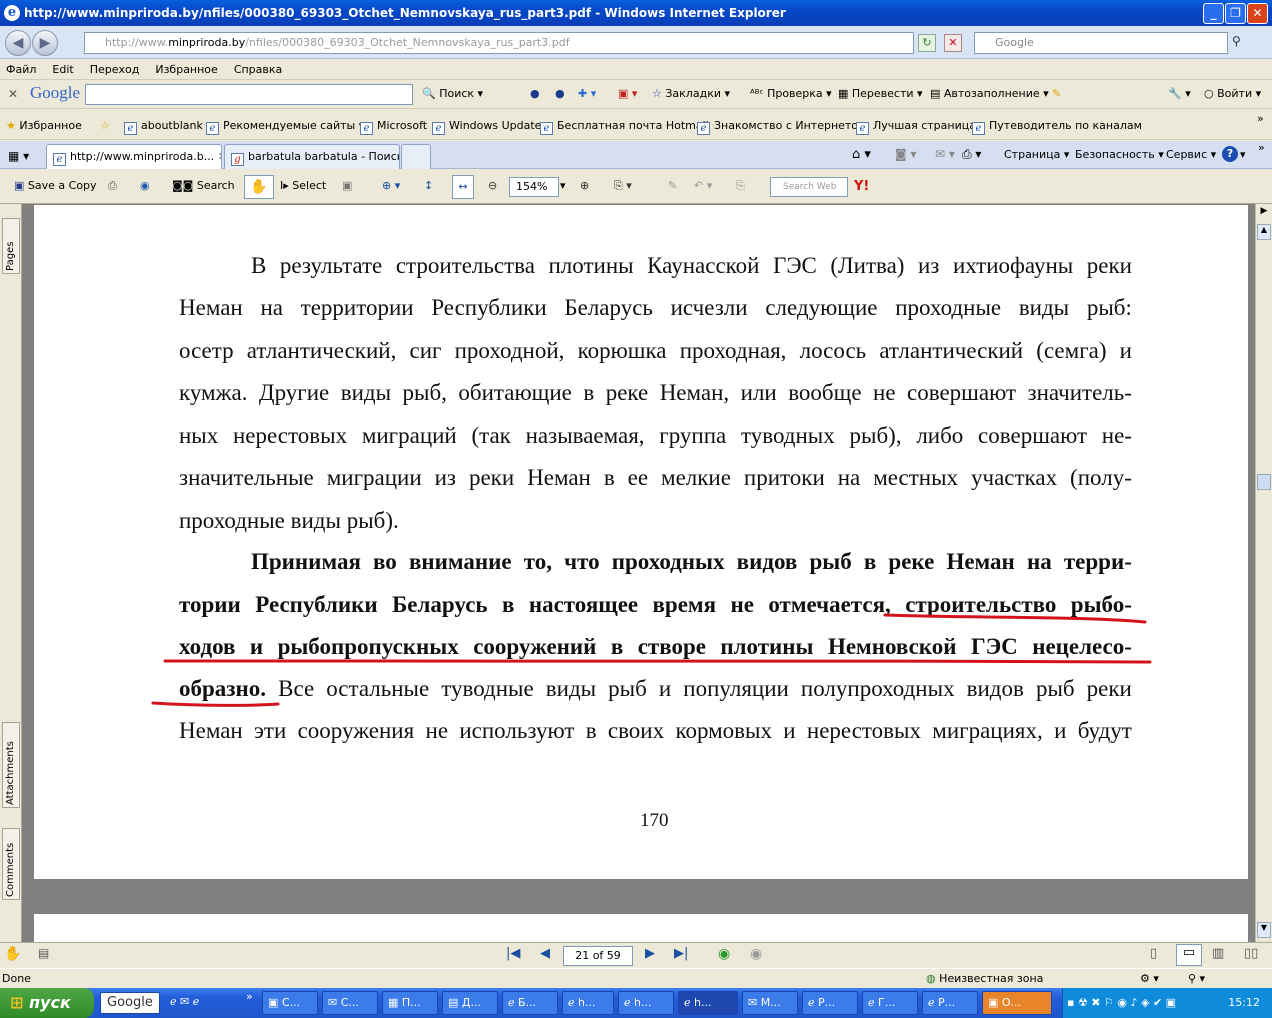 The image size is (1272, 1018). Describe the element at coordinates (11, 864) in the screenshot. I see `comments-tab: Comments` at that location.